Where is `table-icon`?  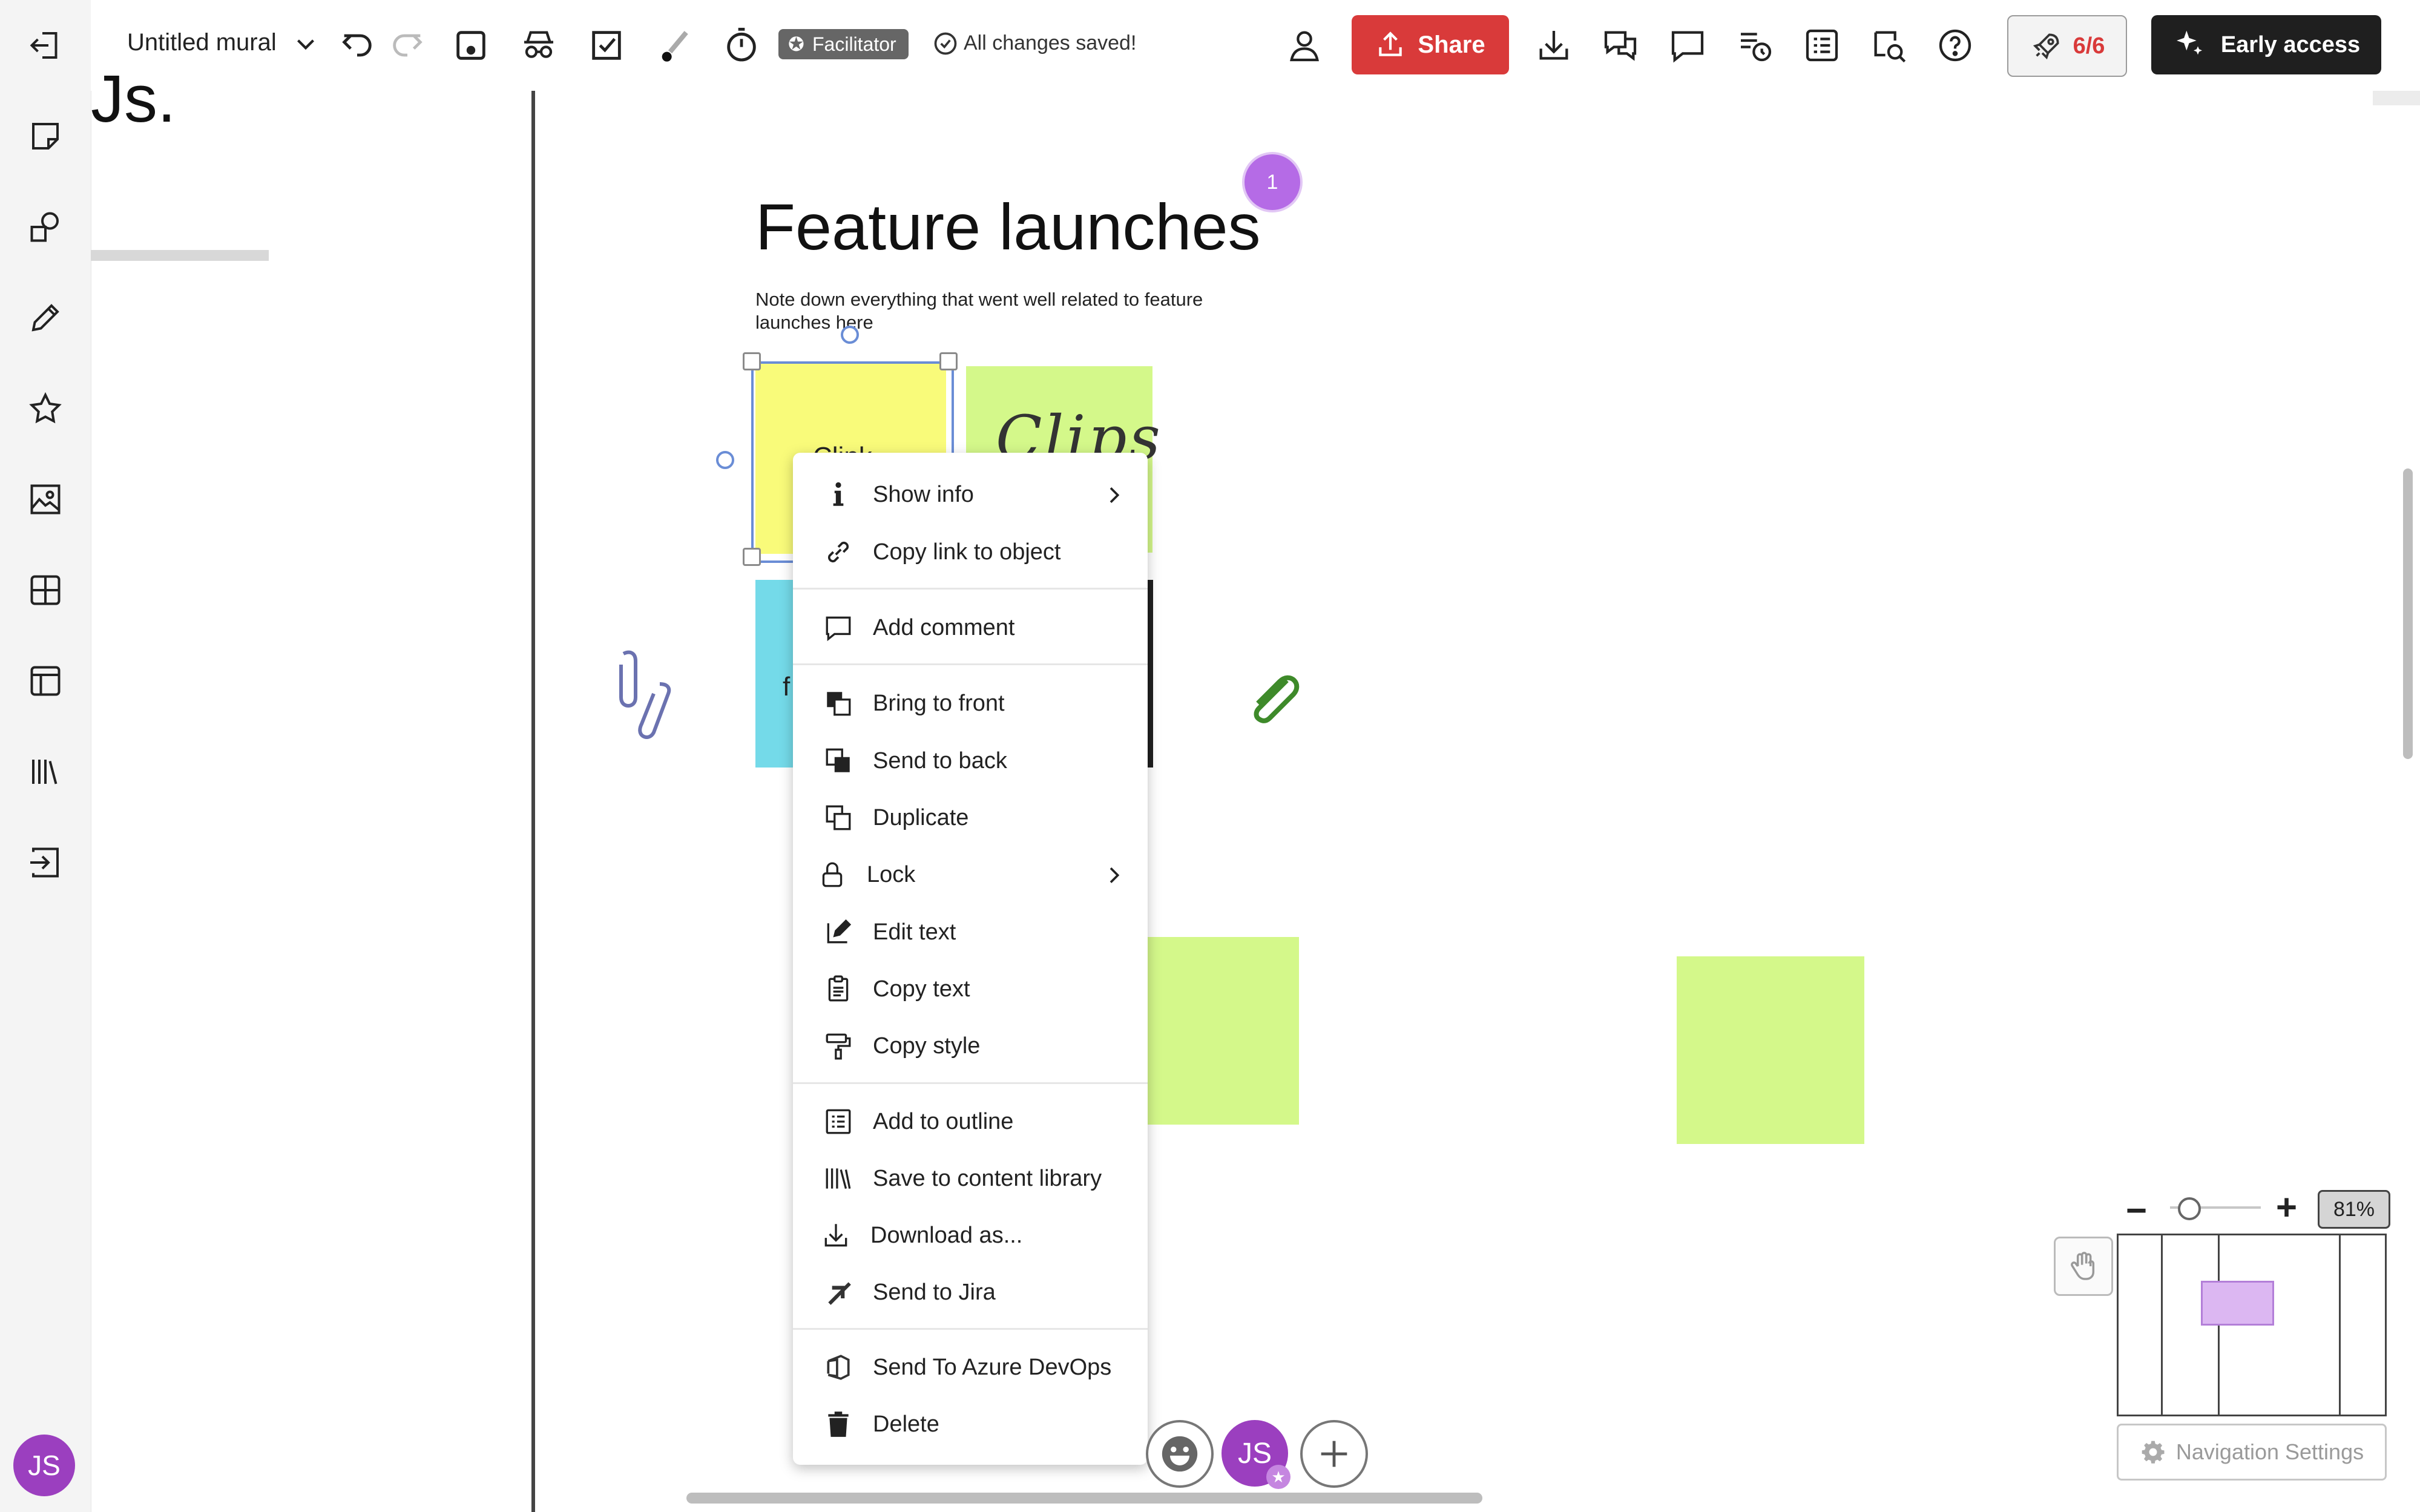 table-icon is located at coordinates (46, 681).